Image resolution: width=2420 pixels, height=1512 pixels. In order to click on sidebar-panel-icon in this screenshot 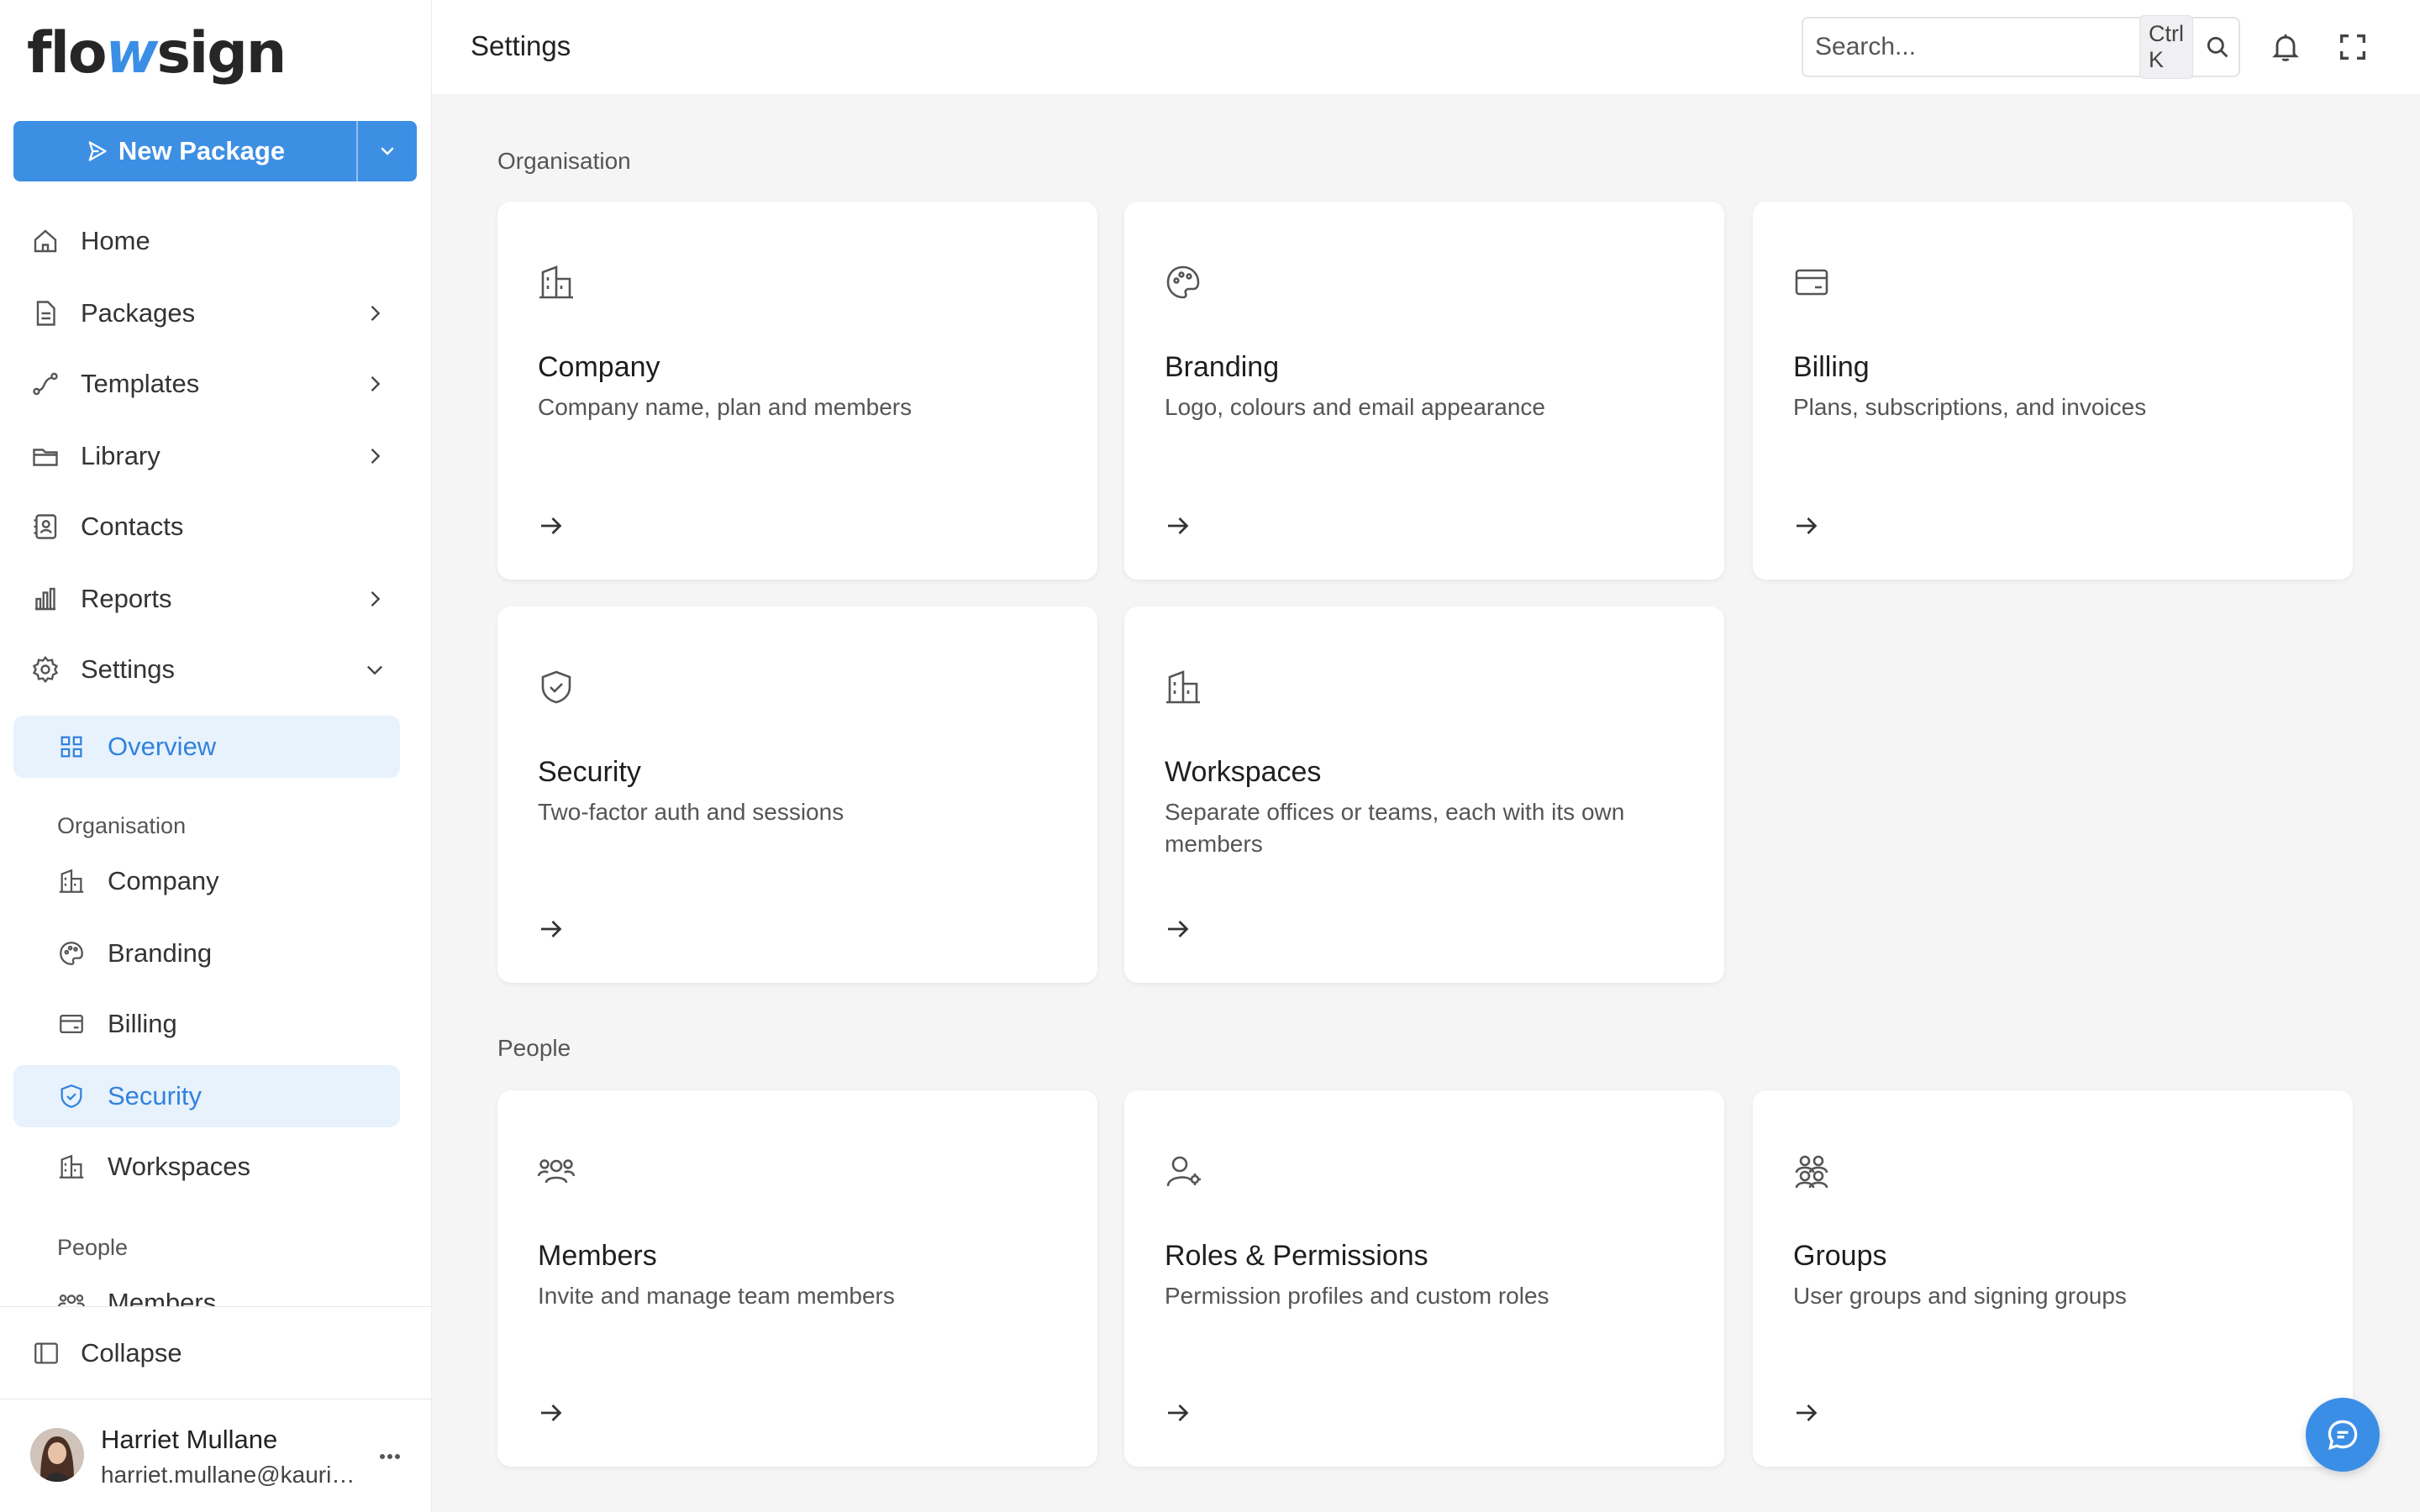, I will do `click(46, 1353)`.